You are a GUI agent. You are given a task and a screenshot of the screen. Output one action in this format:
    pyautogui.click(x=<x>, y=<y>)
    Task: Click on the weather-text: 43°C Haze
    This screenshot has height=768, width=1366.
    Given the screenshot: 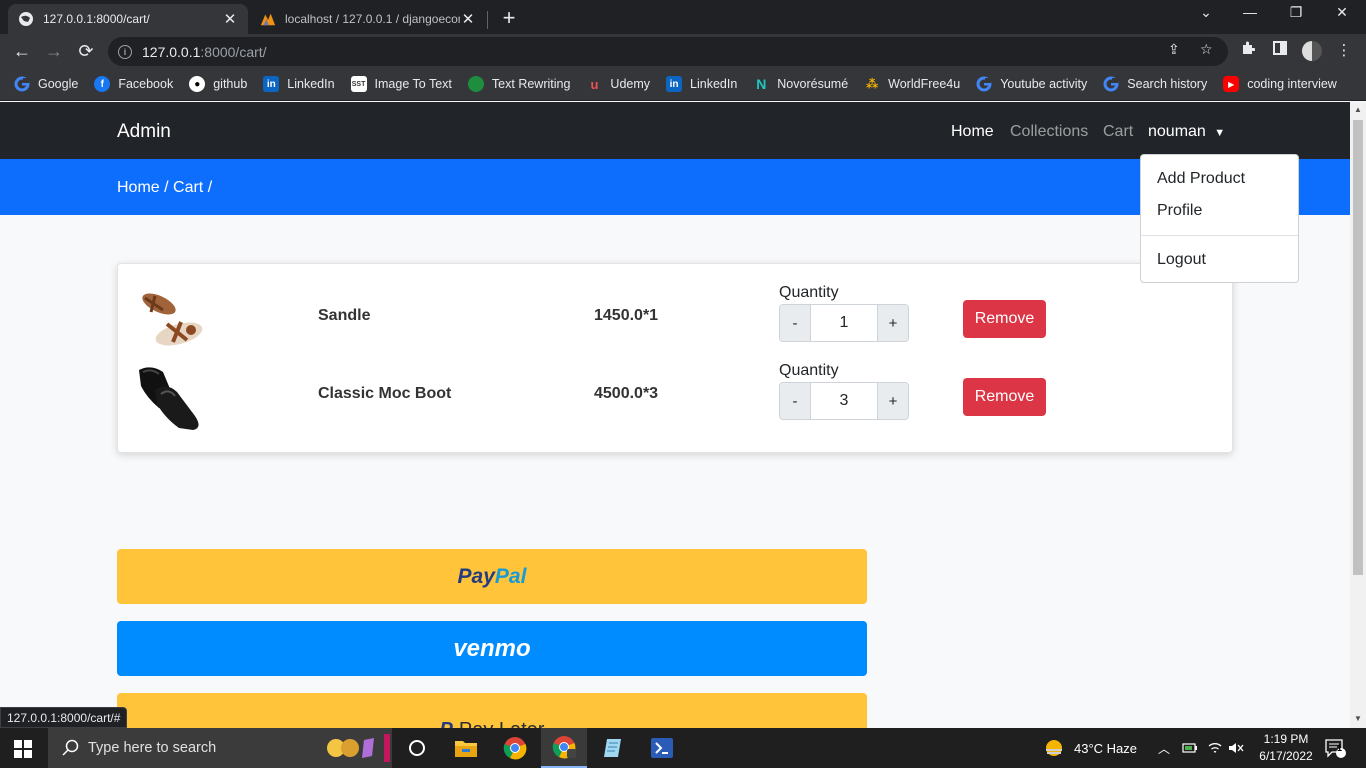 What is the action you would take?
    pyautogui.click(x=1106, y=748)
    